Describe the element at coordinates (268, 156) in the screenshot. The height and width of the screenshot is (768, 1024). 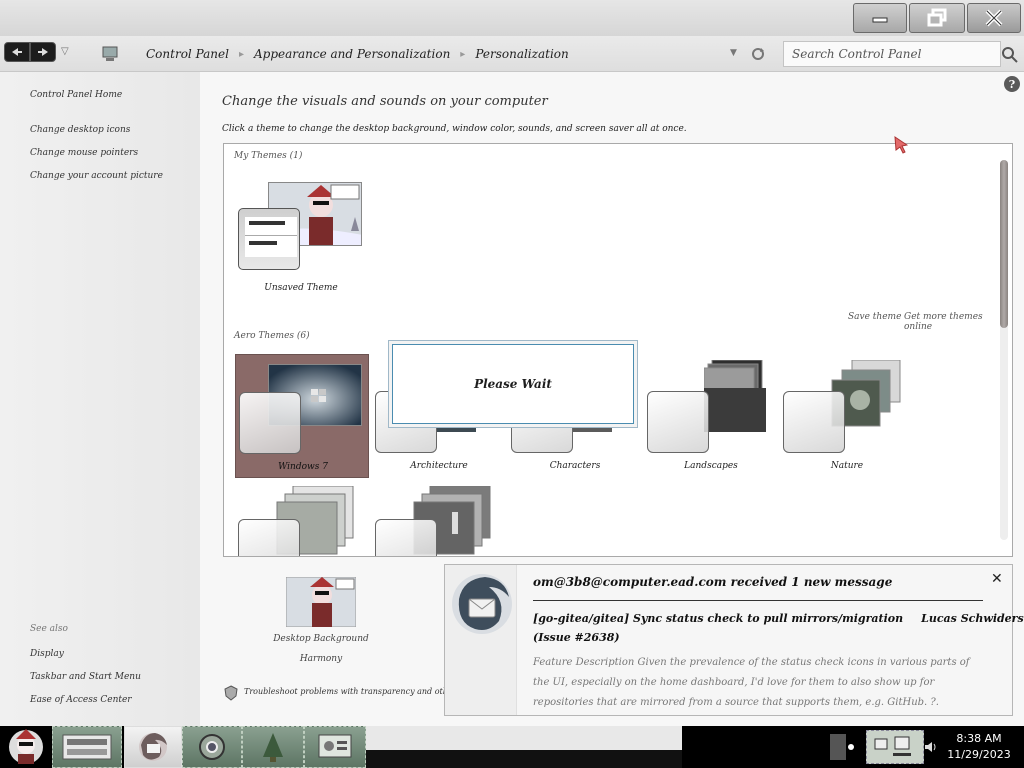
I see `my-themes-heading: My Themes (1)` at that location.